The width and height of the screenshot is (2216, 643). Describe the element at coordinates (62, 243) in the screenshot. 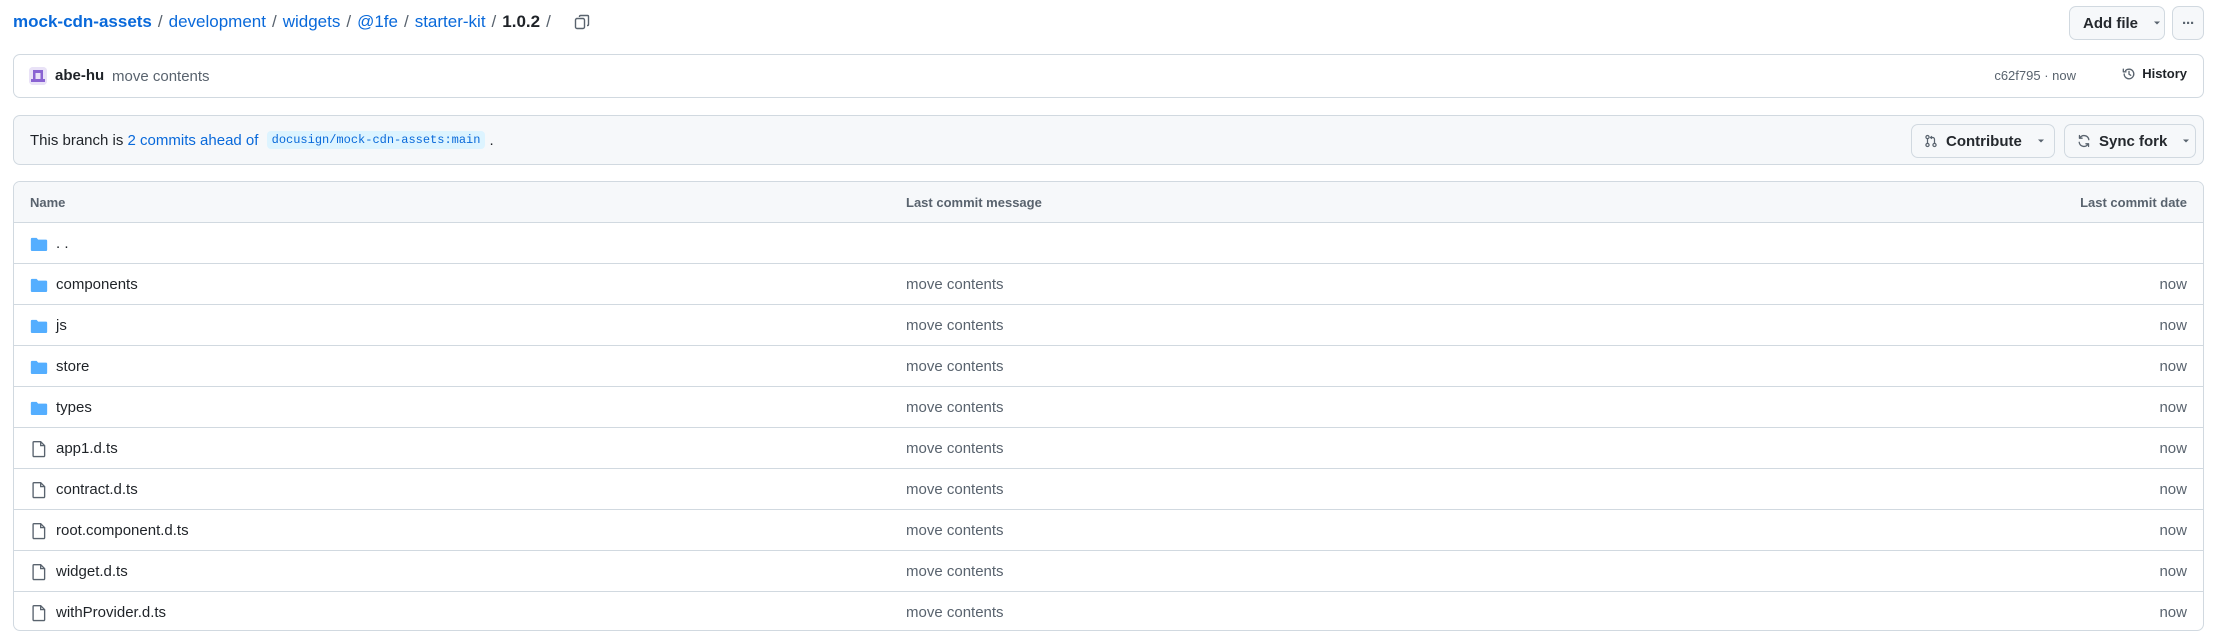

I see `file-name-link: . .` at that location.